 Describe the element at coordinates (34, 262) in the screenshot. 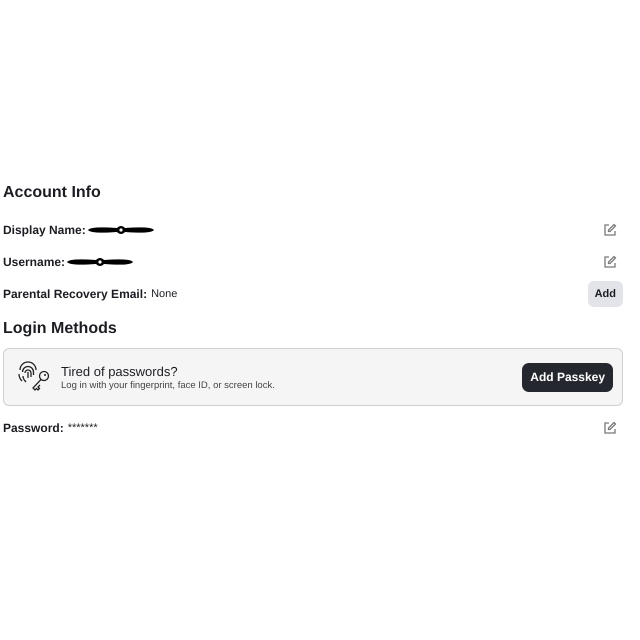

I see `field-label: Username:` at that location.